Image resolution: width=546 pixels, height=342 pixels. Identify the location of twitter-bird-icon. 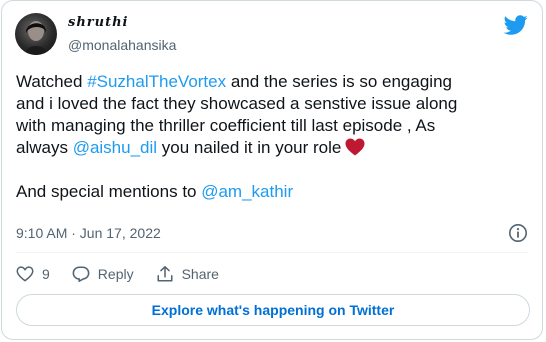
(516, 25).